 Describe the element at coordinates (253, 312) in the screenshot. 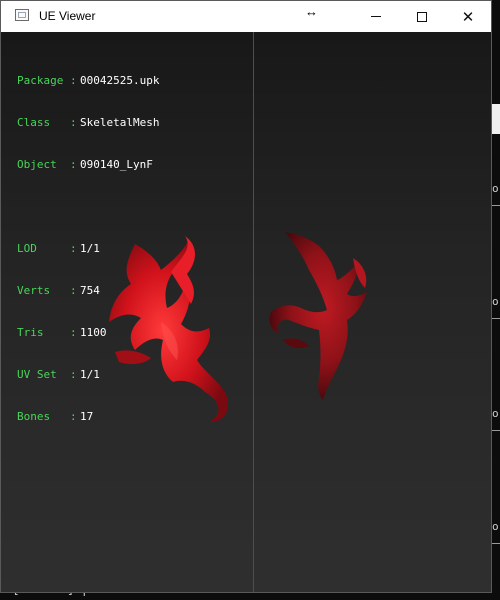

I see `viewport-divider` at that location.